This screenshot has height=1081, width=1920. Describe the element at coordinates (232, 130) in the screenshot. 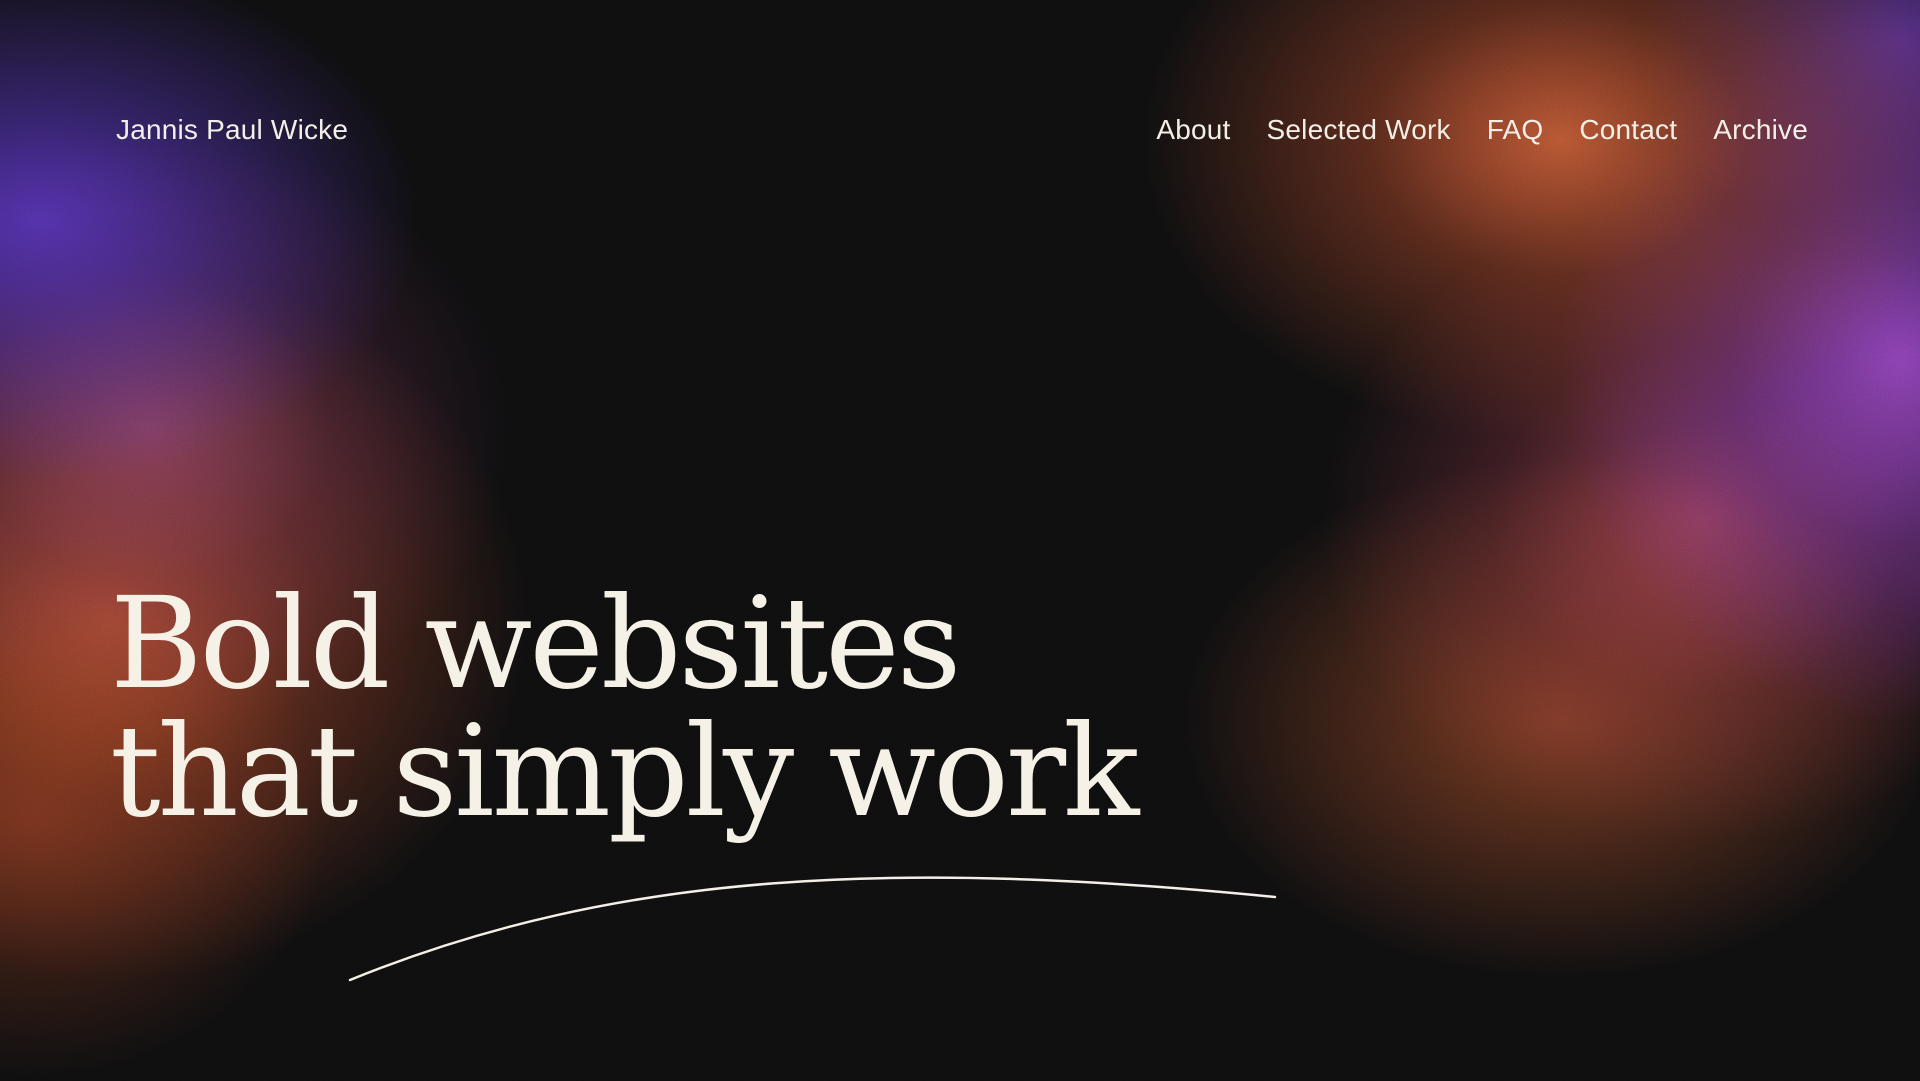

I see `brand-logo-link: Jannis Paul Wicke` at that location.